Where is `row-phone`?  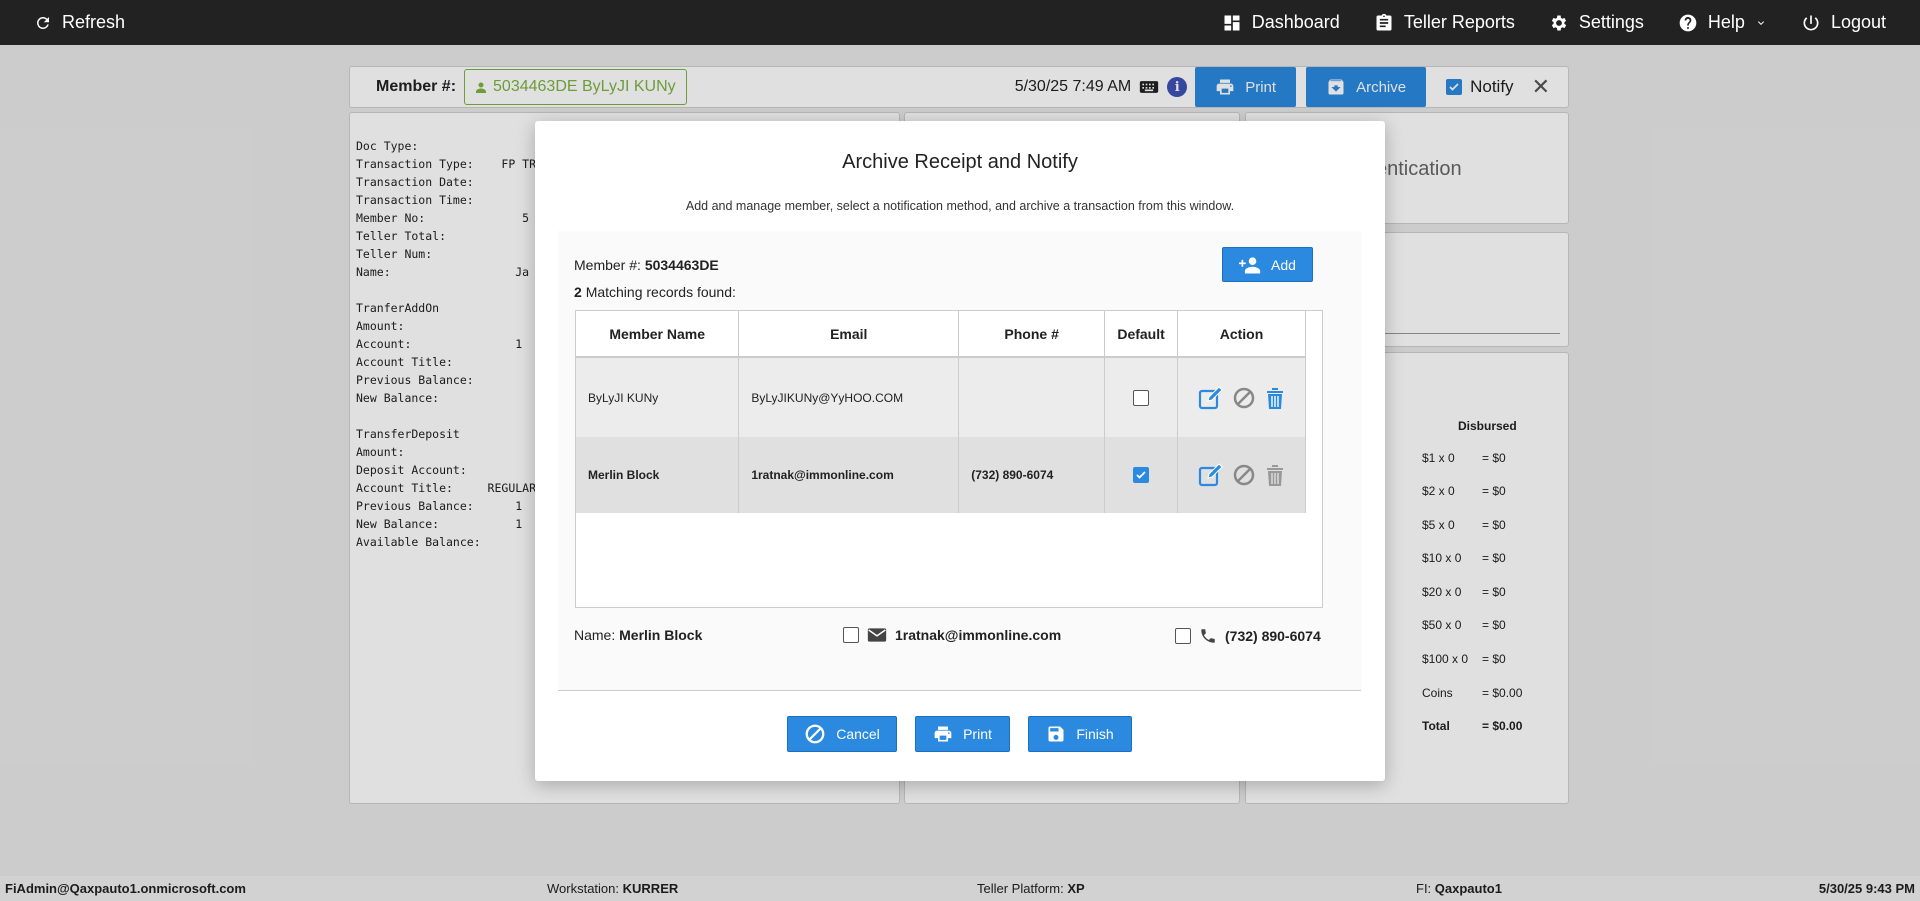
row-phone is located at coordinates (1032, 397).